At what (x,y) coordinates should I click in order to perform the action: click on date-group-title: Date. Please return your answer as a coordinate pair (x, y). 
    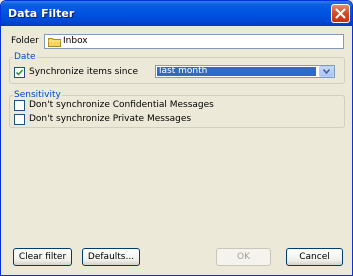
    Looking at the image, I should click on (25, 57).